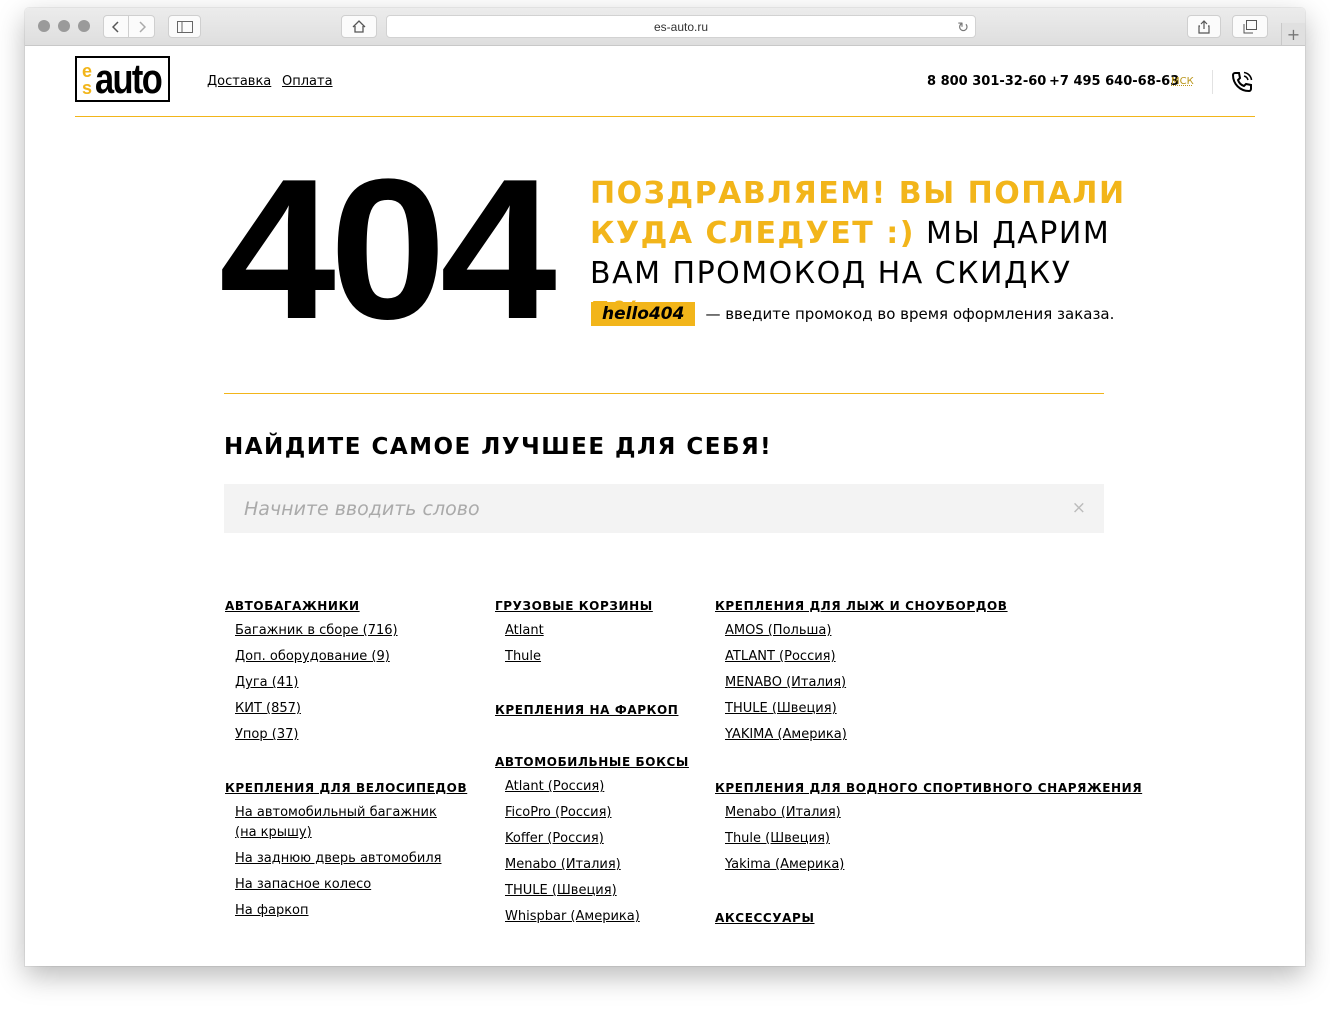  I want to click on category-item: Whispbar (Америка), so click(572, 917).